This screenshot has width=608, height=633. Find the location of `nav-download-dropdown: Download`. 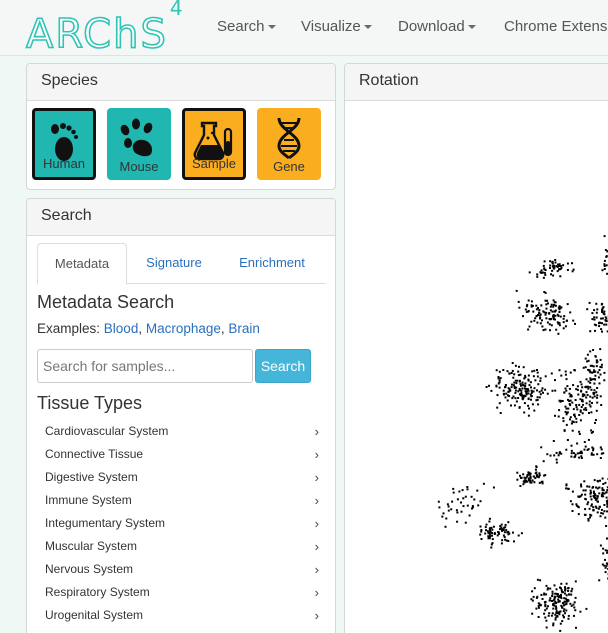

nav-download-dropdown: Download is located at coordinates (437, 26).